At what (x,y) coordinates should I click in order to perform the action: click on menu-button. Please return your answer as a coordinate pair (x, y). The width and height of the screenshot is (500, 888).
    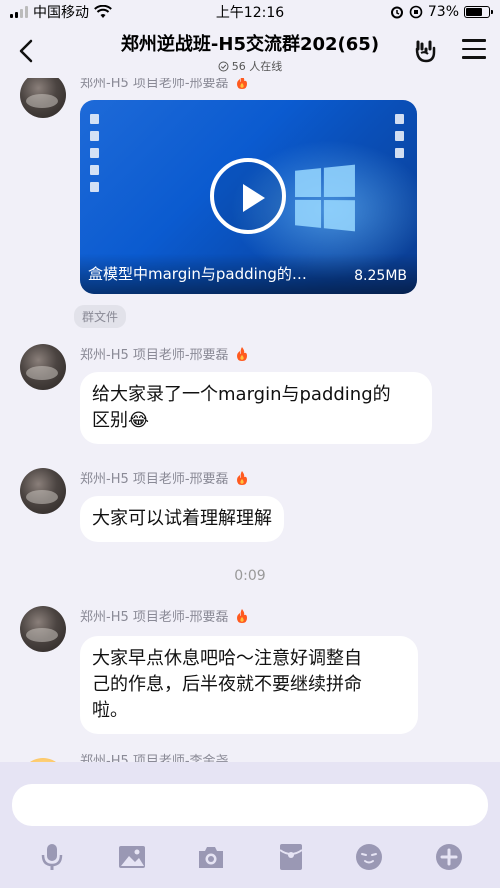
    Looking at the image, I should click on (474, 50).